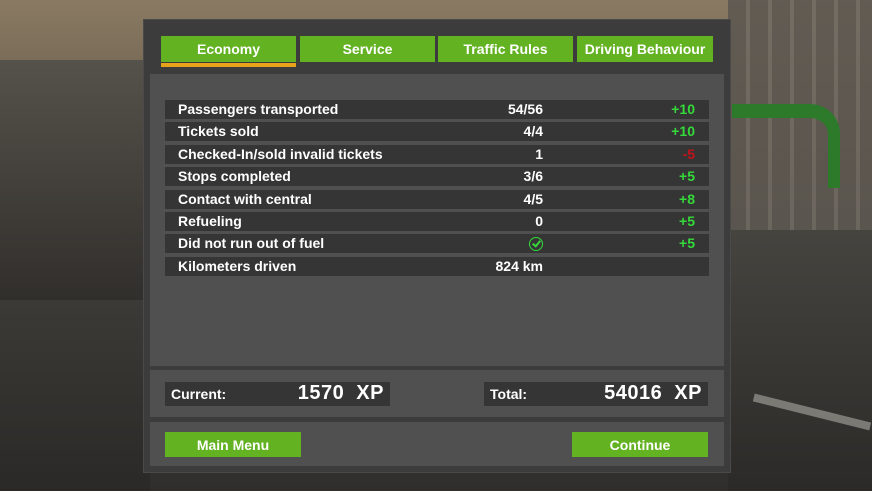 Image resolution: width=872 pixels, height=491 pixels. Describe the element at coordinates (251, 243) in the screenshot. I see `stat-label: Did not run out of fuel` at that location.